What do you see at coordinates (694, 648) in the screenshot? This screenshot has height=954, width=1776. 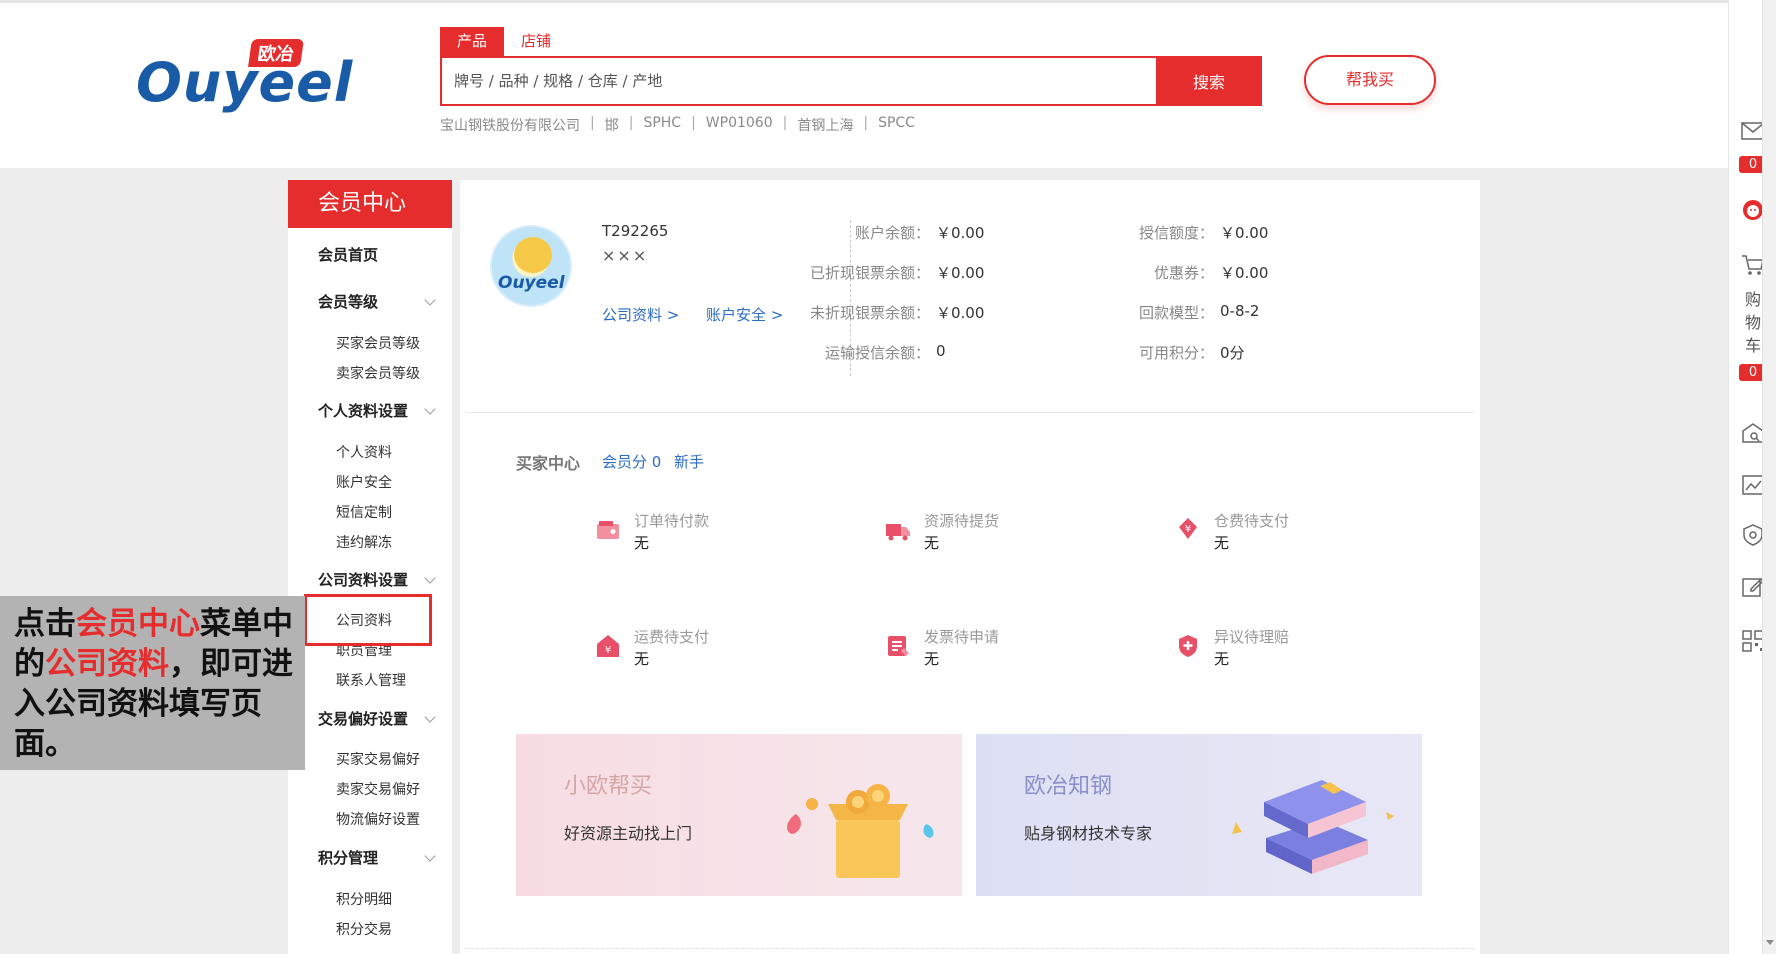 I see `task-freight-fee: ¥ 运费待支付 无` at bounding box center [694, 648].